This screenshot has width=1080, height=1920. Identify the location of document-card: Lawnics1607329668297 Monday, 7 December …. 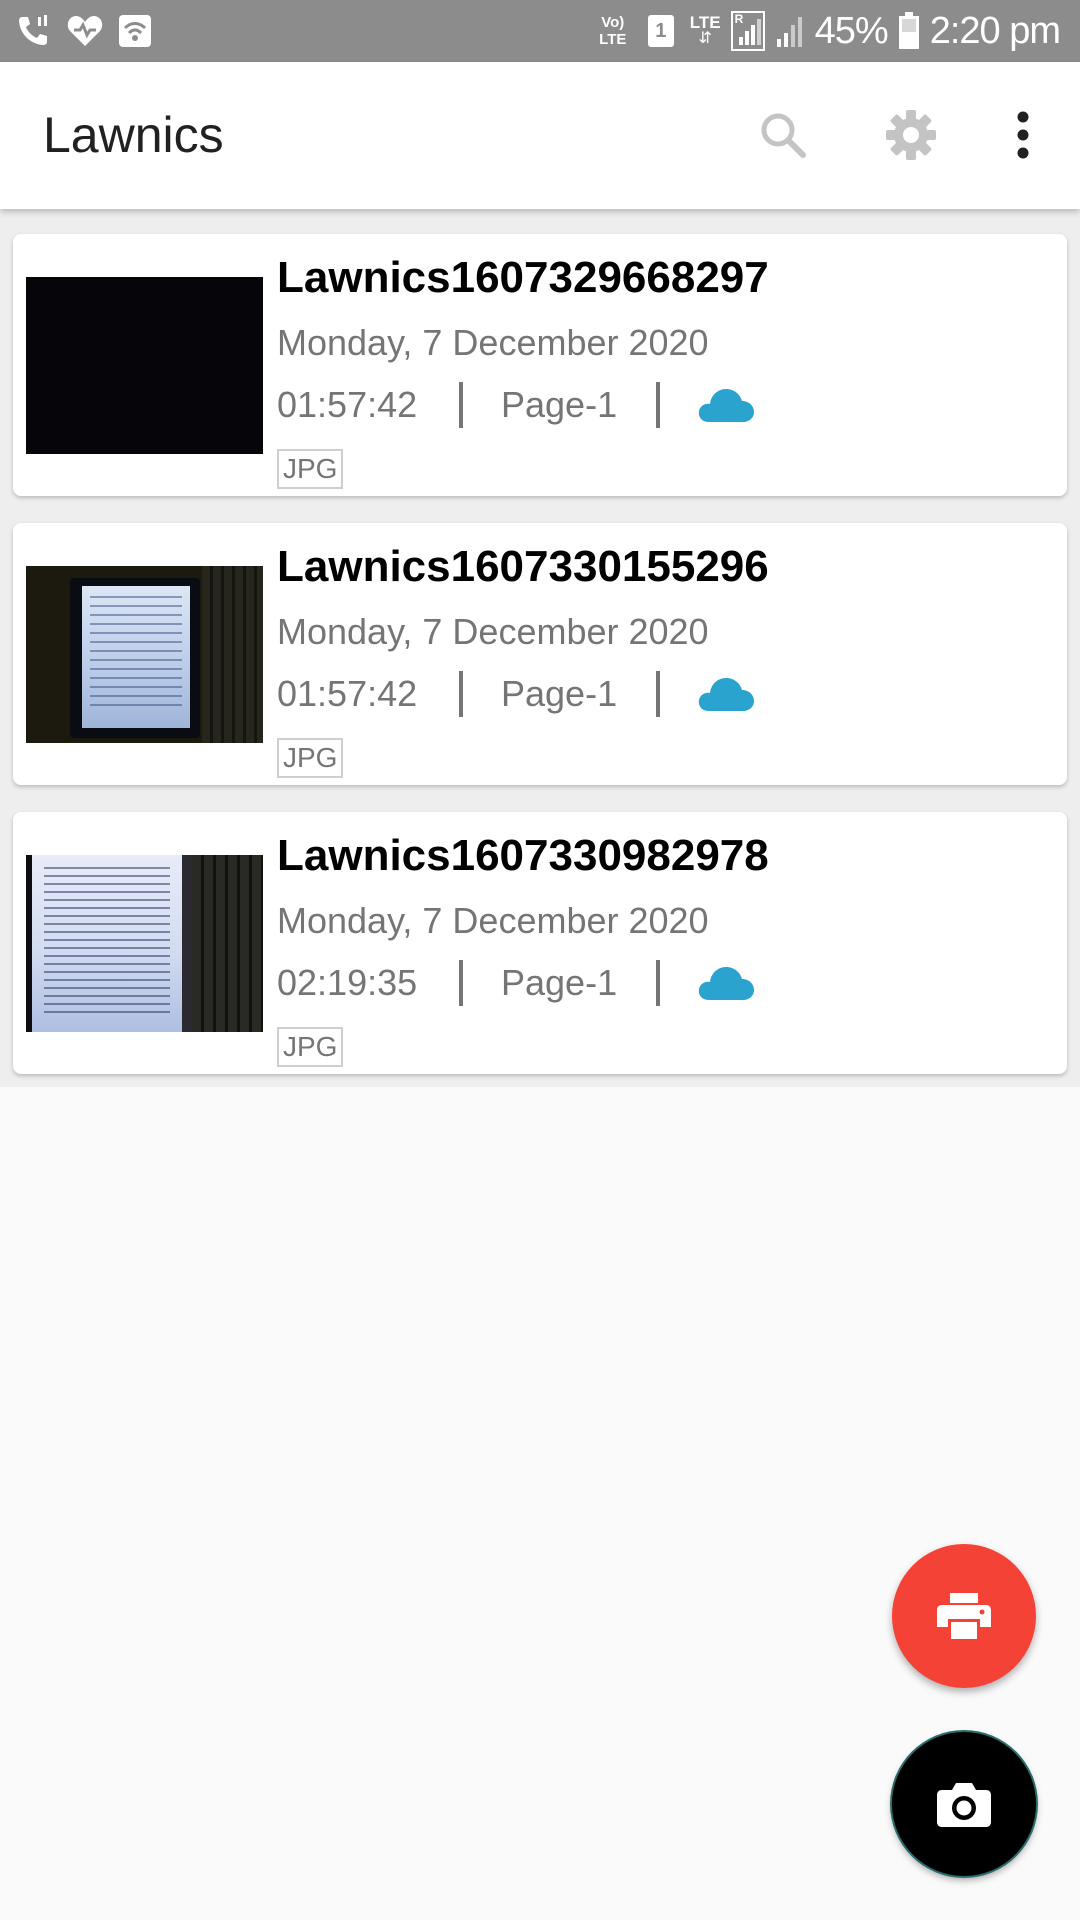
(540, 365).